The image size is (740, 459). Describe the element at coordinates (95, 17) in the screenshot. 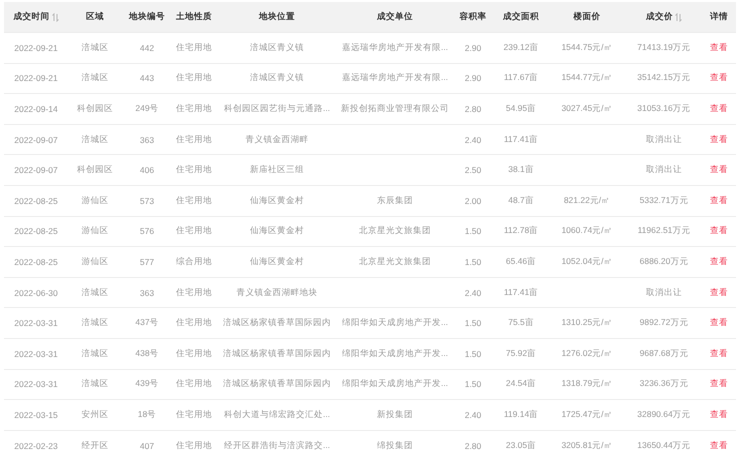

I see `column-header: 区域` at that location.